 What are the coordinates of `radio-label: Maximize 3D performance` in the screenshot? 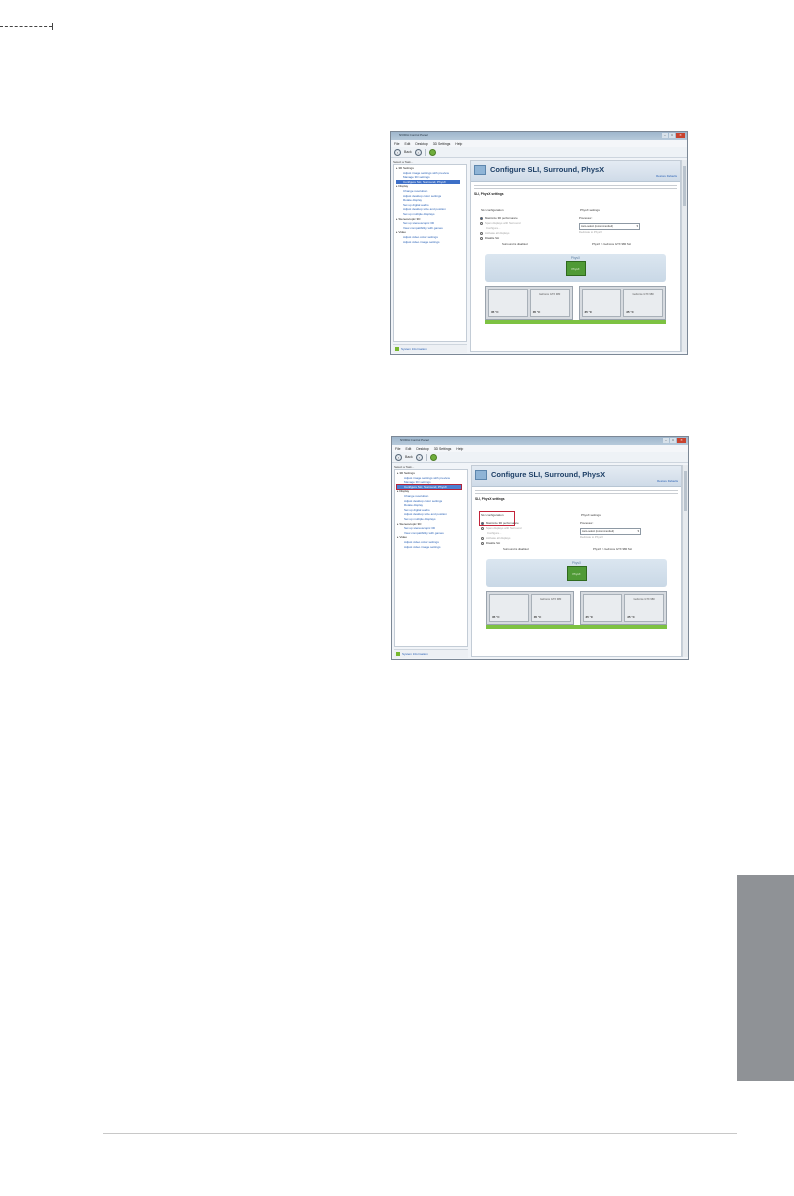 It's located at (501, 218).